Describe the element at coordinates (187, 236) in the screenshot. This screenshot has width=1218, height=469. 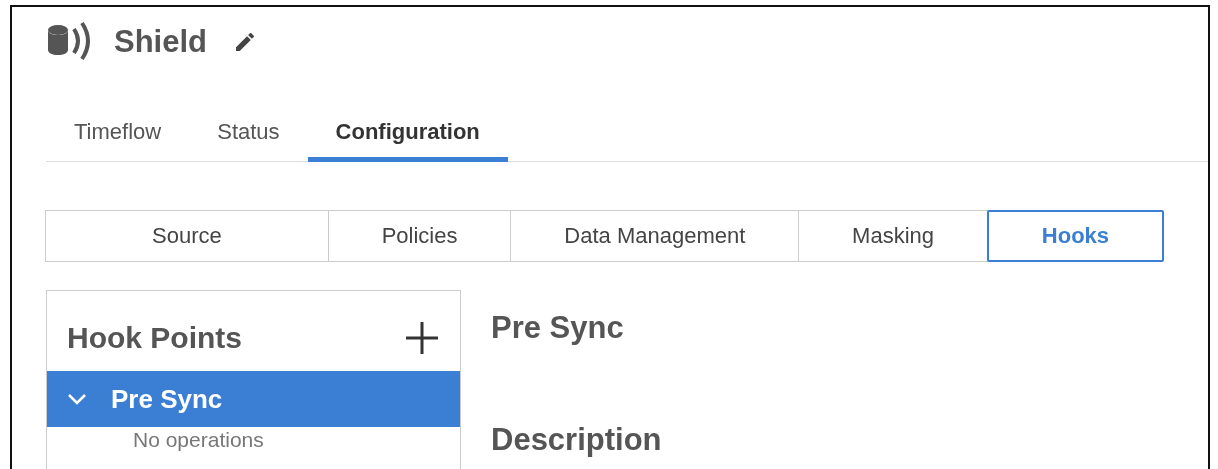
I see `subtab: Source` at that location.